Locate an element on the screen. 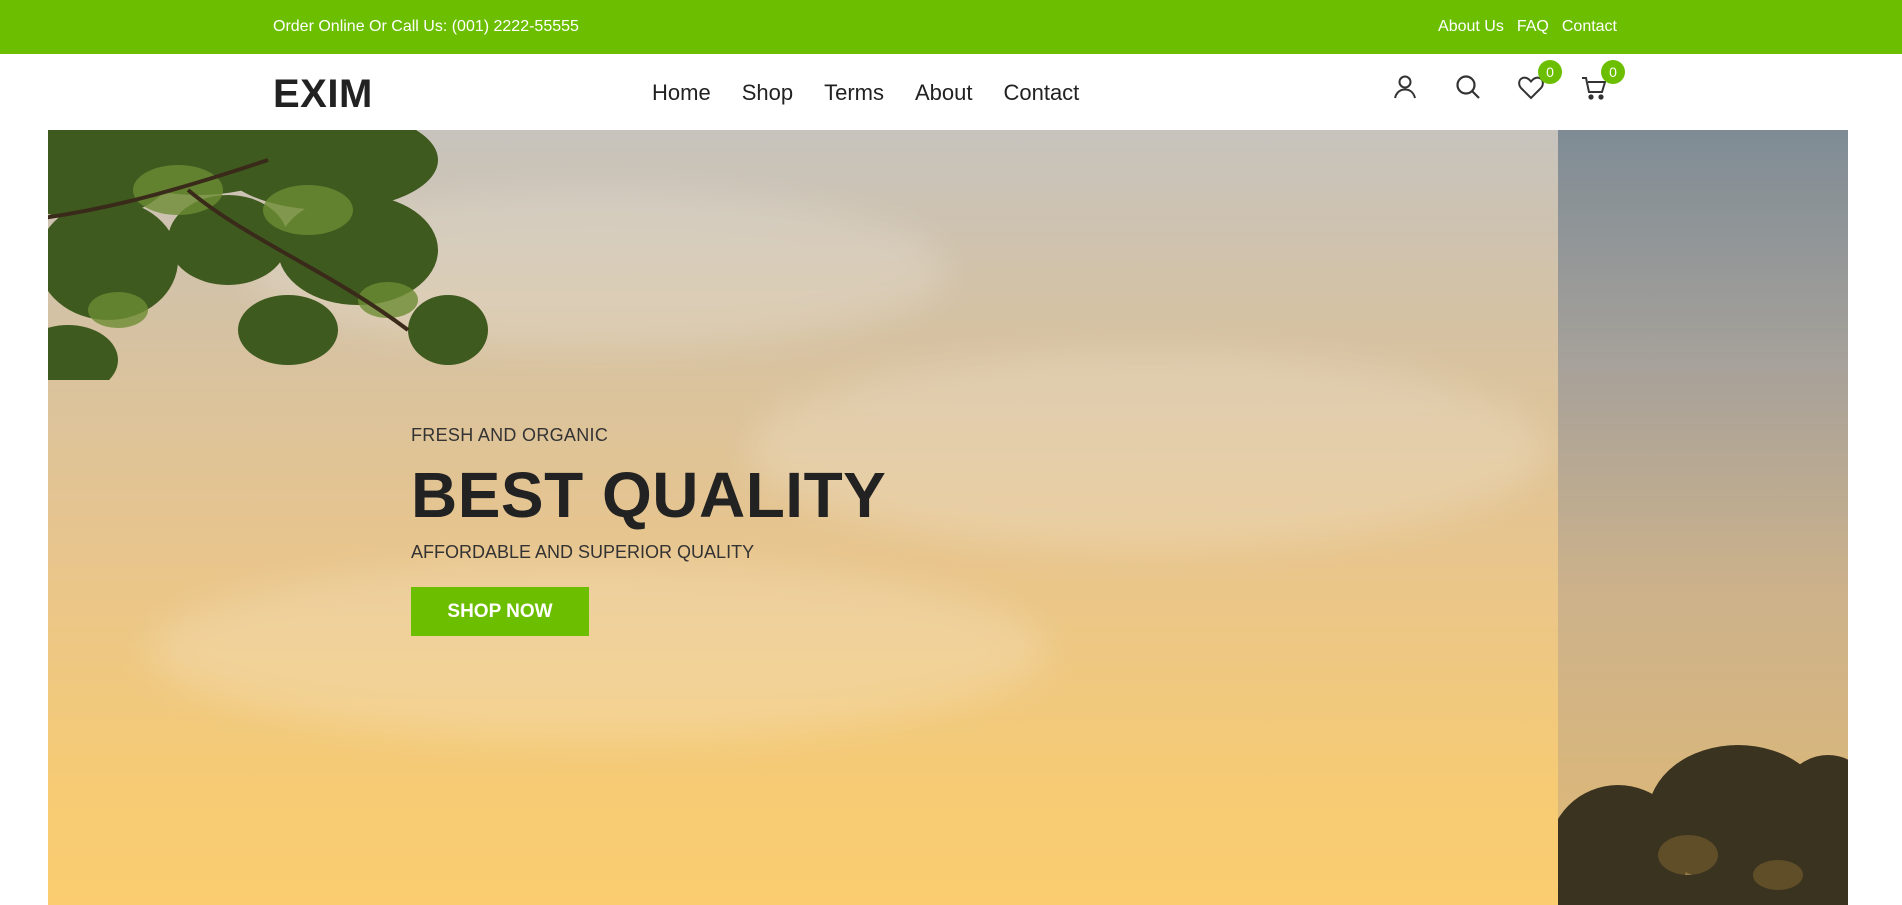  tree-silhouette-image is located at coordinates (1703, 825).